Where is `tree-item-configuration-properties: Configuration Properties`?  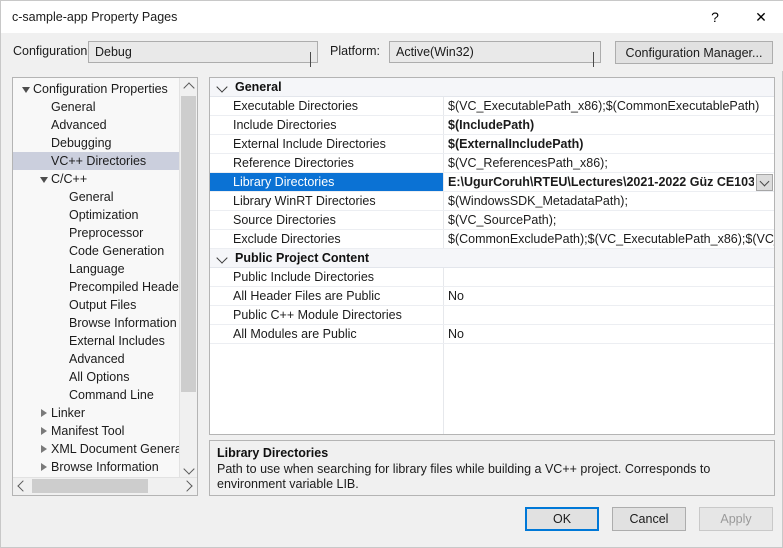 tree-item-configuration-properties: Configuration Properties is located at coordinates (96, 89).